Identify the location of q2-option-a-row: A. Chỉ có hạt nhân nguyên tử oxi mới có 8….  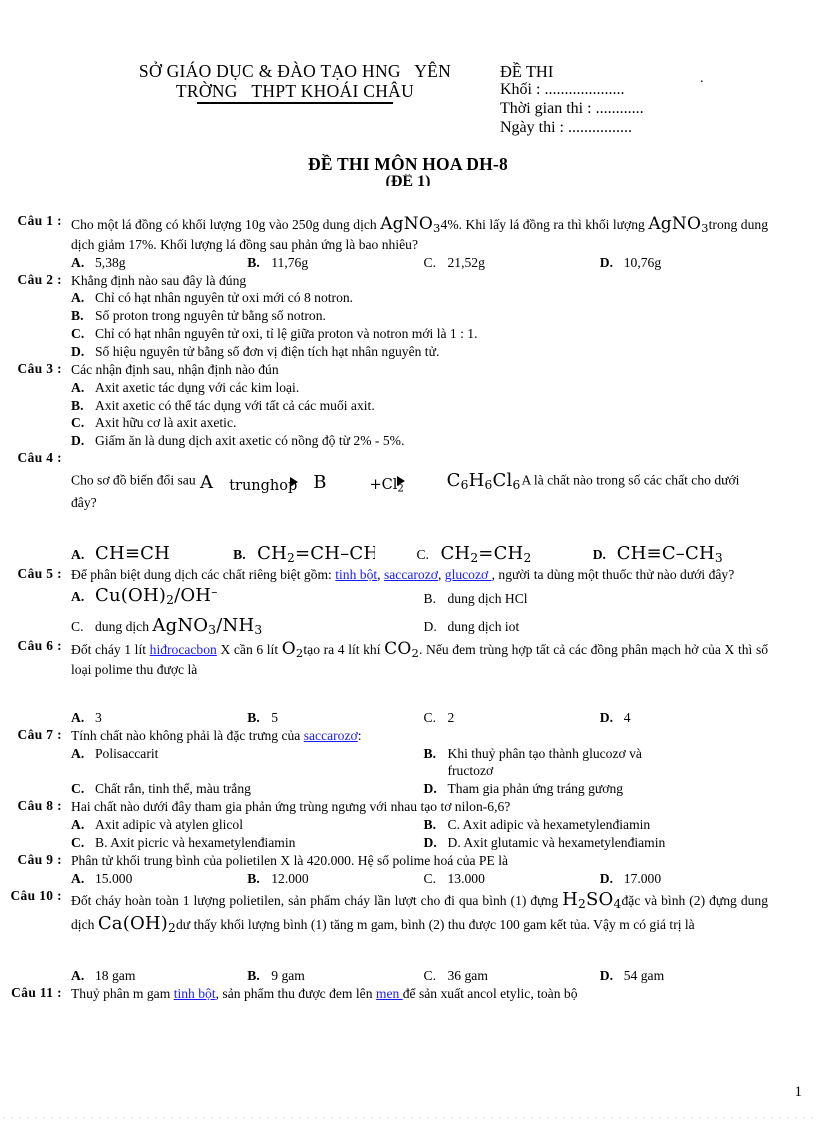
(408, 298).